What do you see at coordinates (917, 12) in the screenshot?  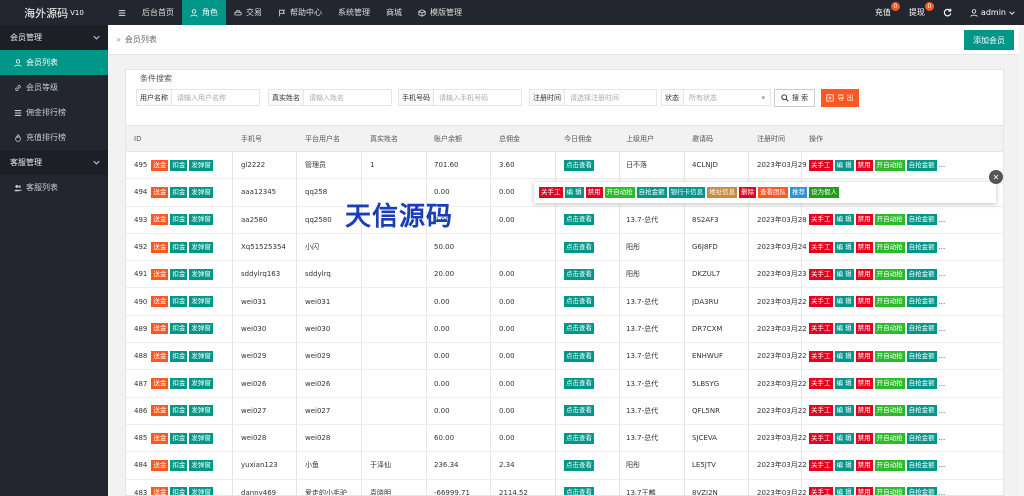 I see `withdraw-link: 提现 0` at bounding box center [917, 12].